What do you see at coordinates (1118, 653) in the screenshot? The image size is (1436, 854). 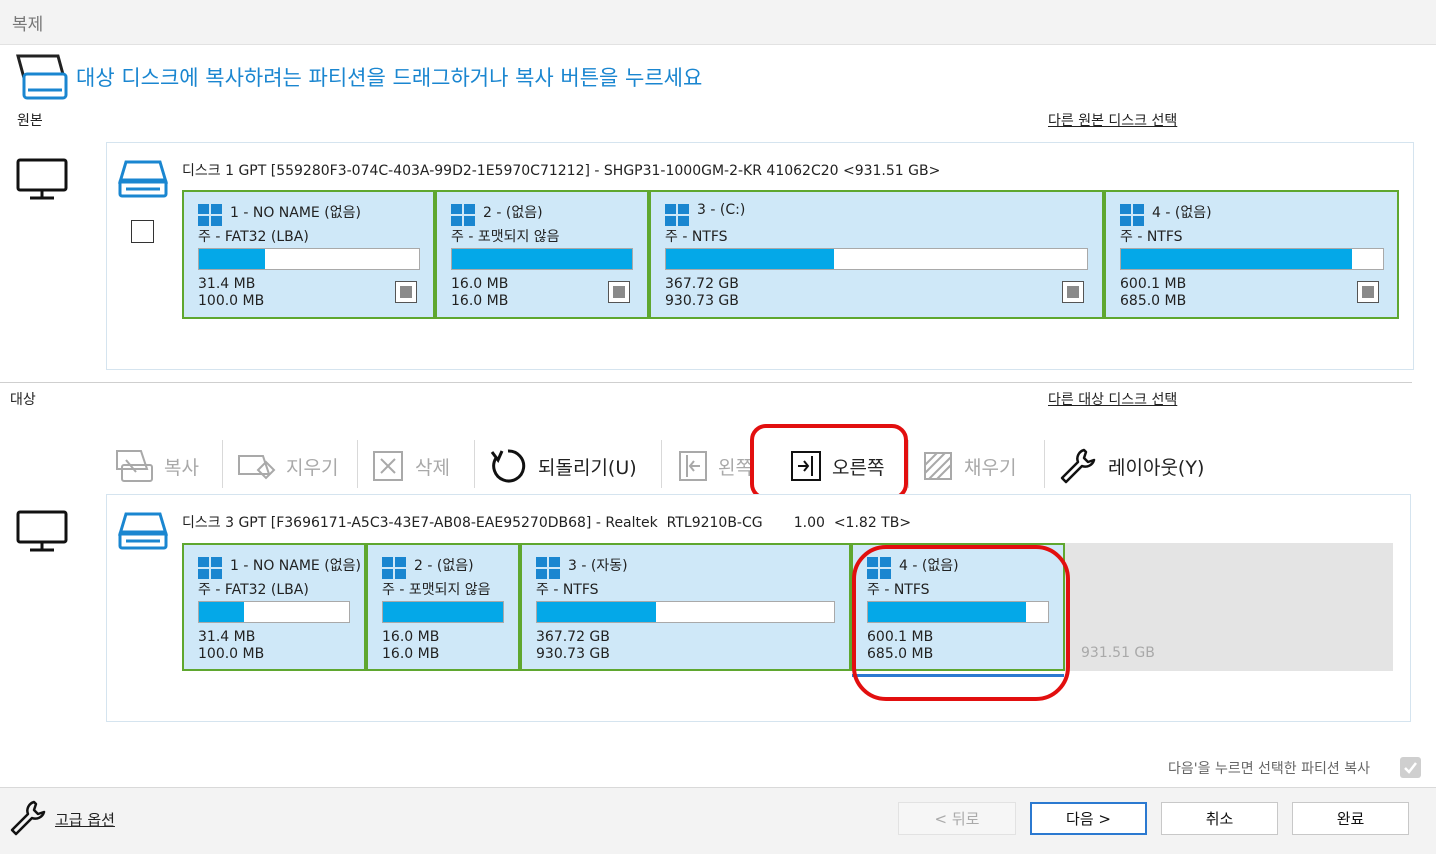 I see `unallocated-size: 931.51 GB` at bounding box center [1118, 653].